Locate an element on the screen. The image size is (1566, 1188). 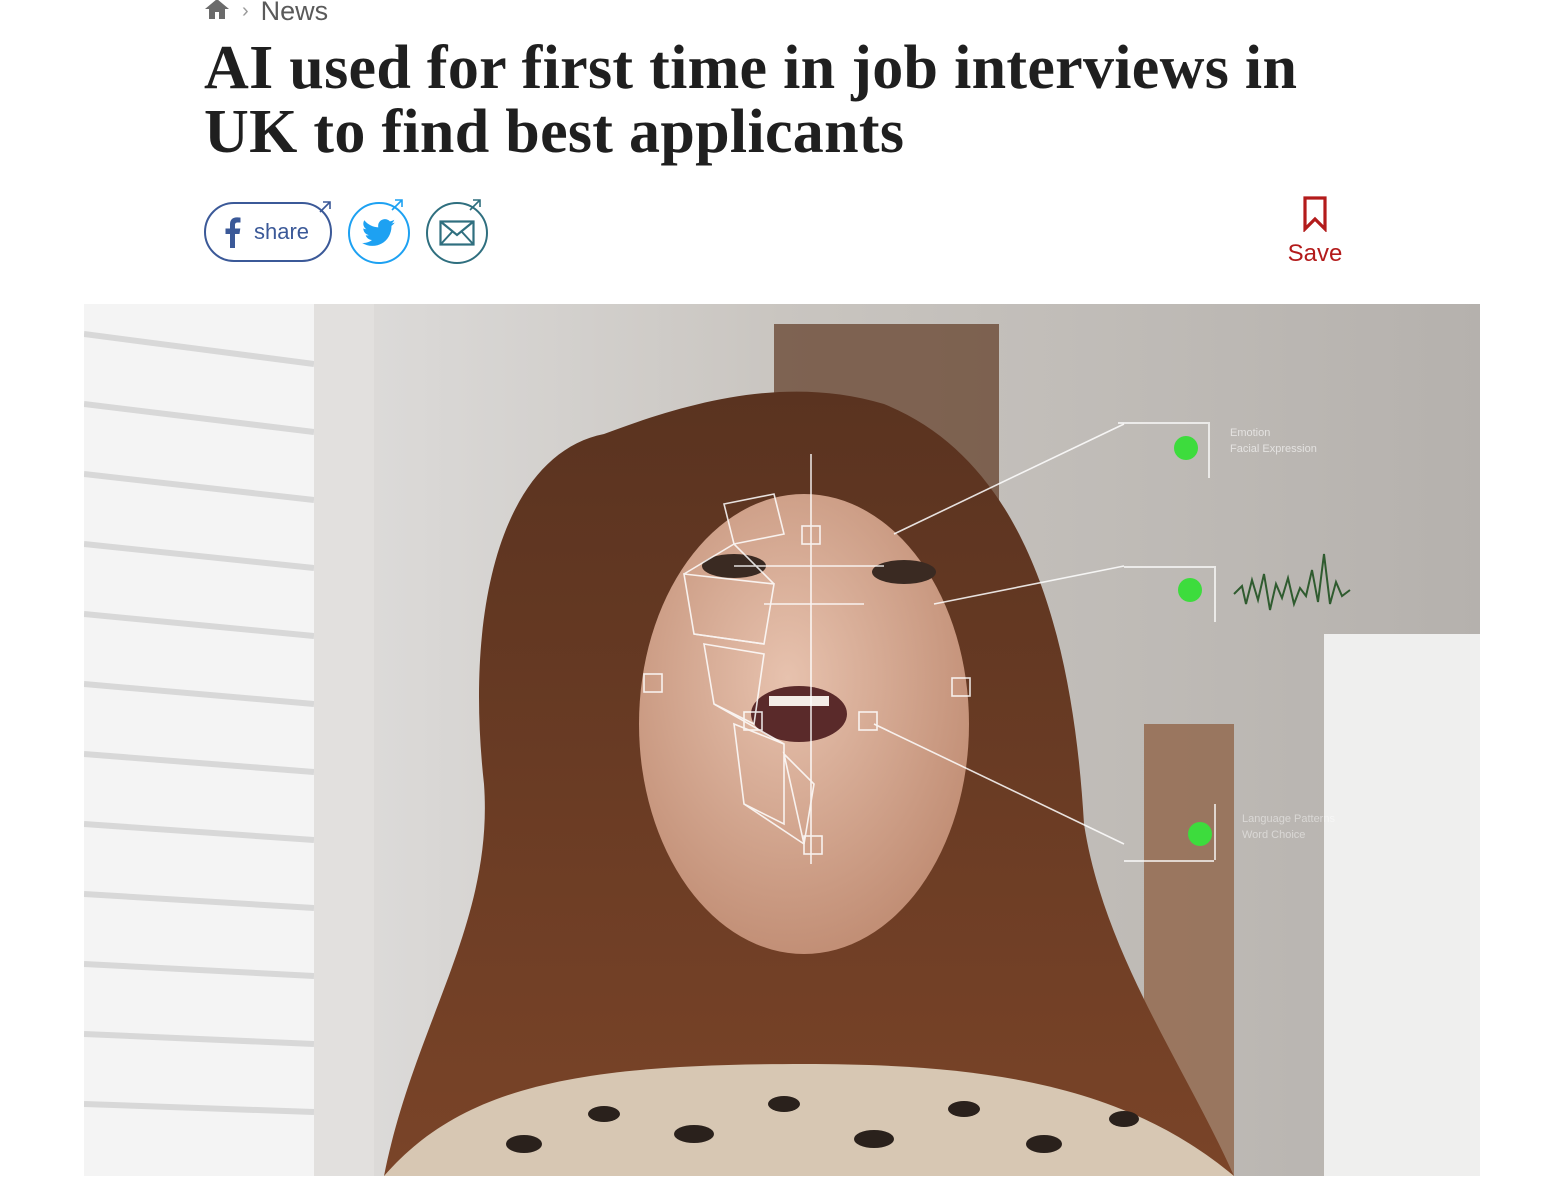
save-button: Save is located at coordinates (1315, 232).